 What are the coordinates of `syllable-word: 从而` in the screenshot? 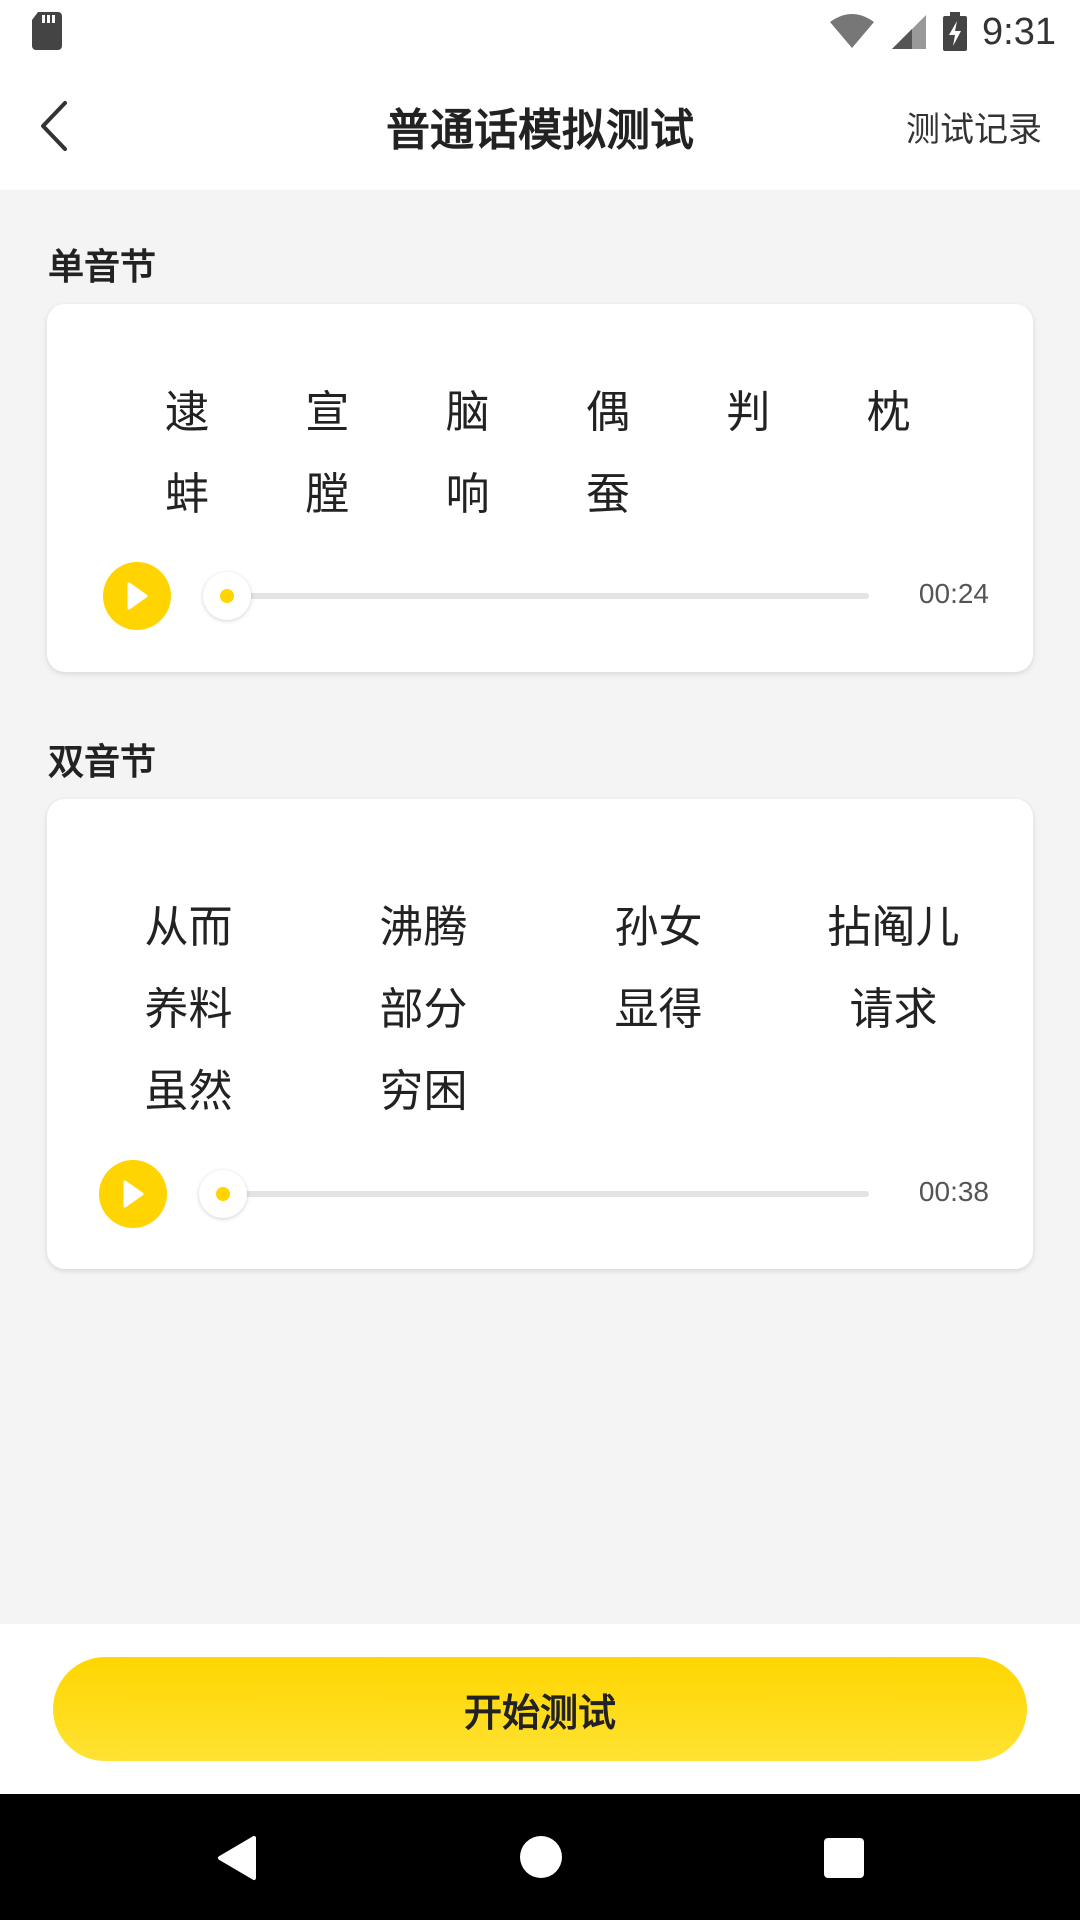 It's located at (188, 927).